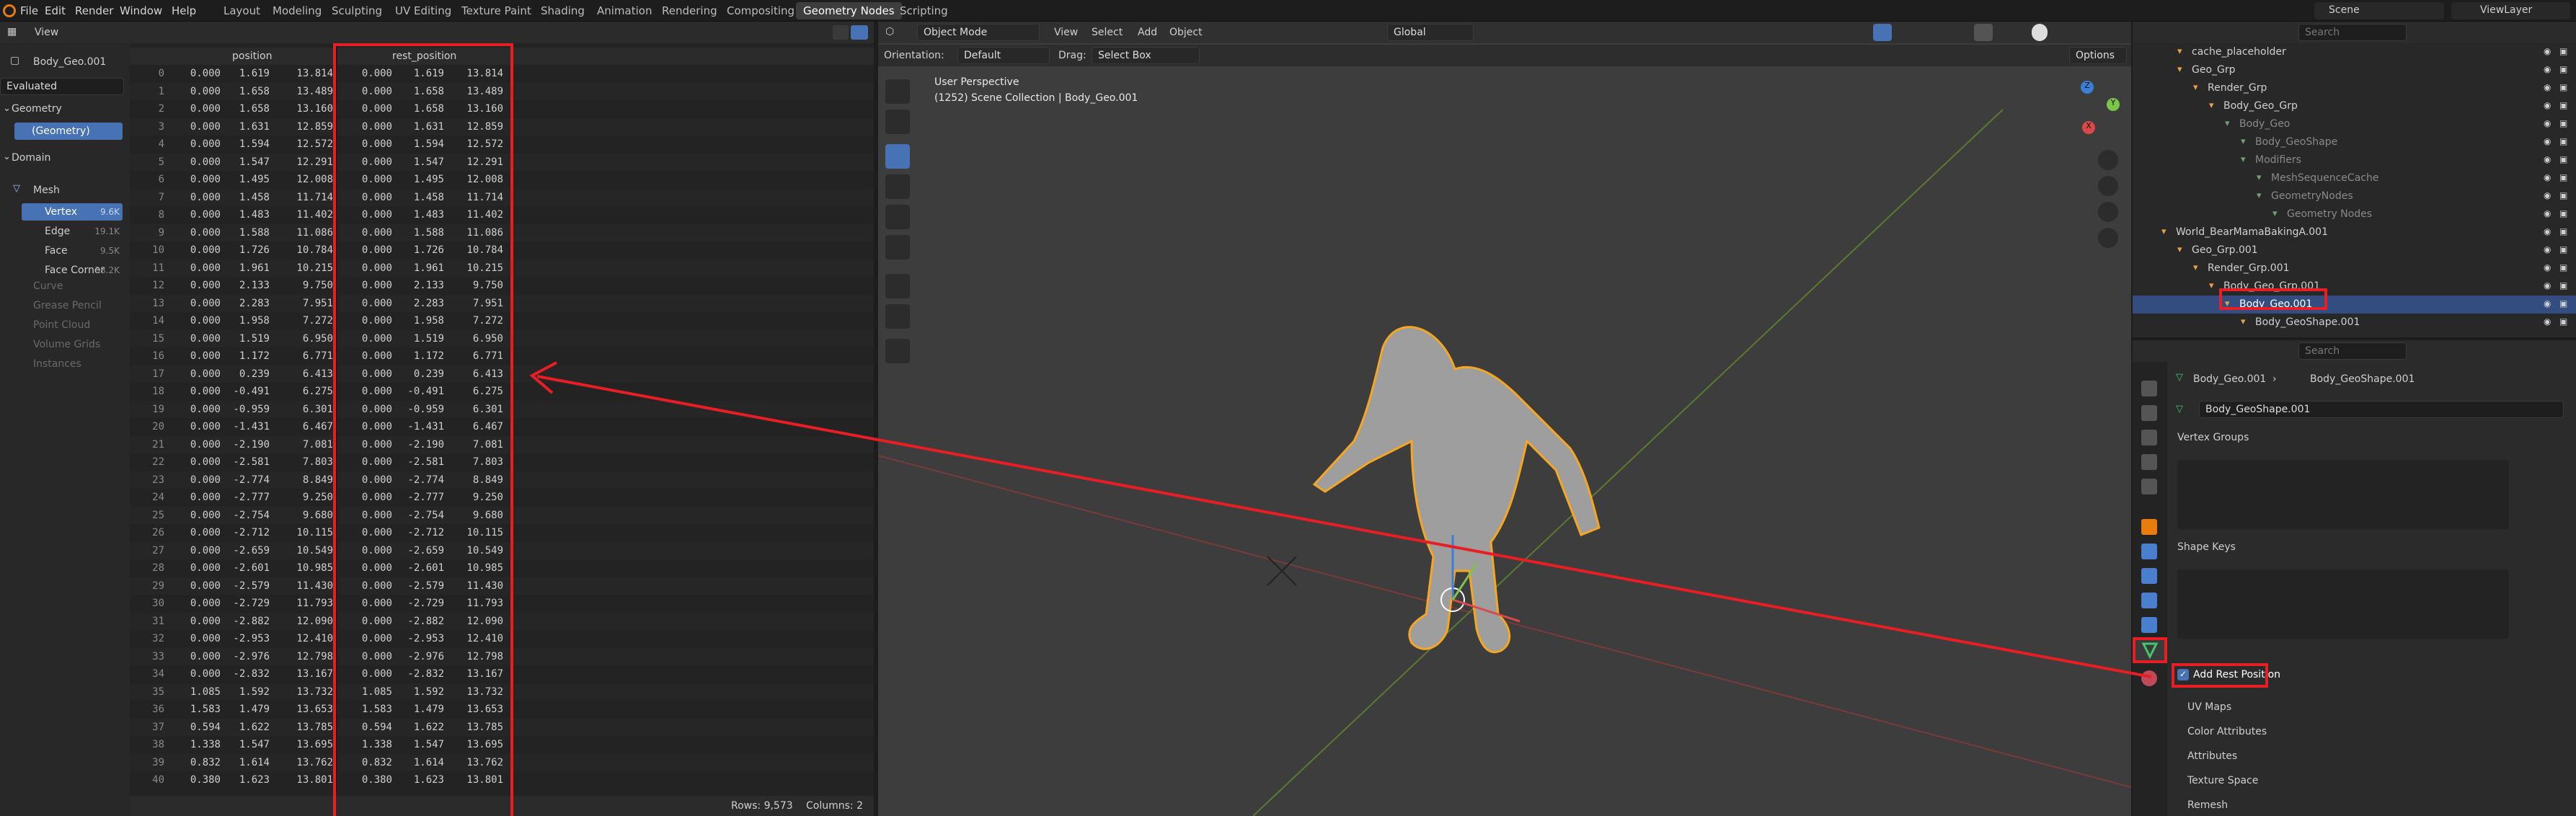 The height and width of the screenshot is (816, 2576). I want to click on scene-tab-icon, so click(2149, 462).